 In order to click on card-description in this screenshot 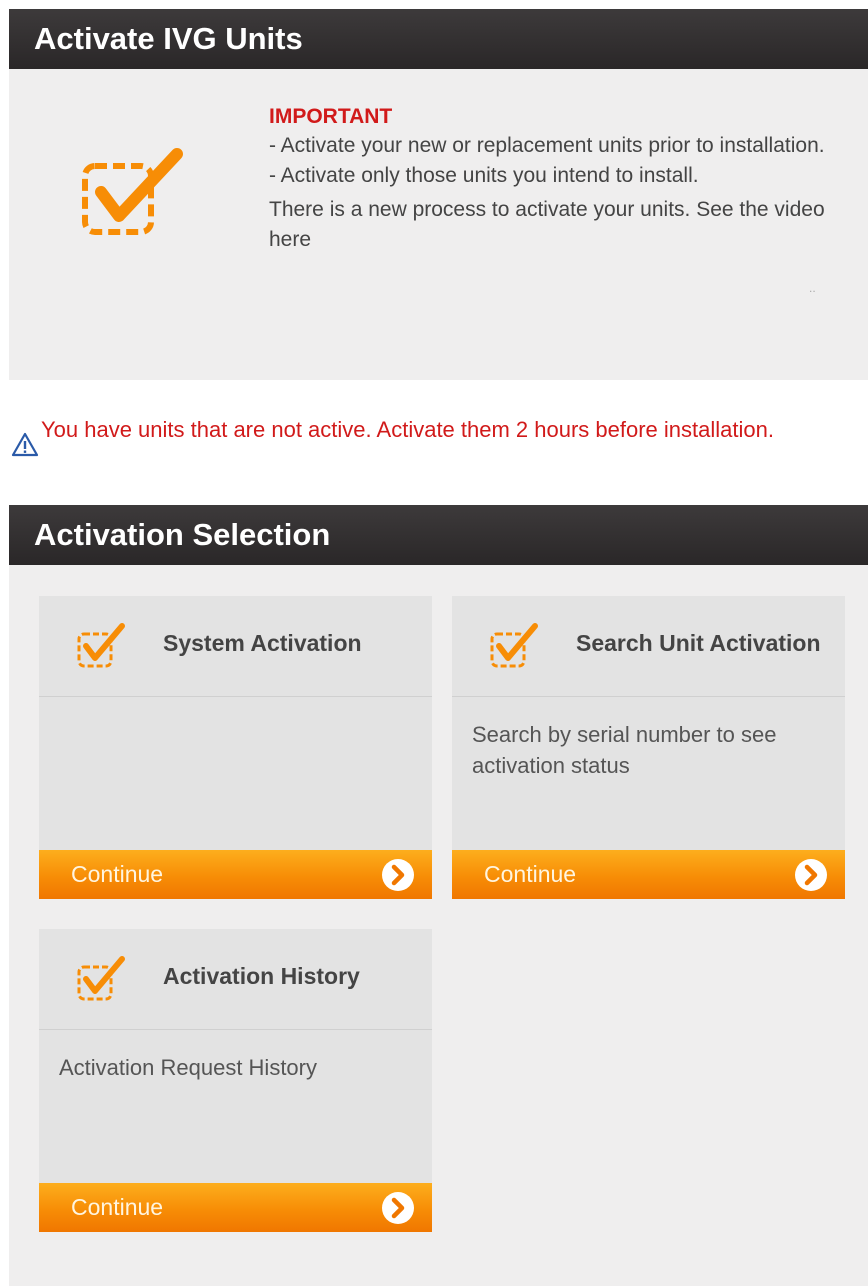, I will do `click(235, 773)`.